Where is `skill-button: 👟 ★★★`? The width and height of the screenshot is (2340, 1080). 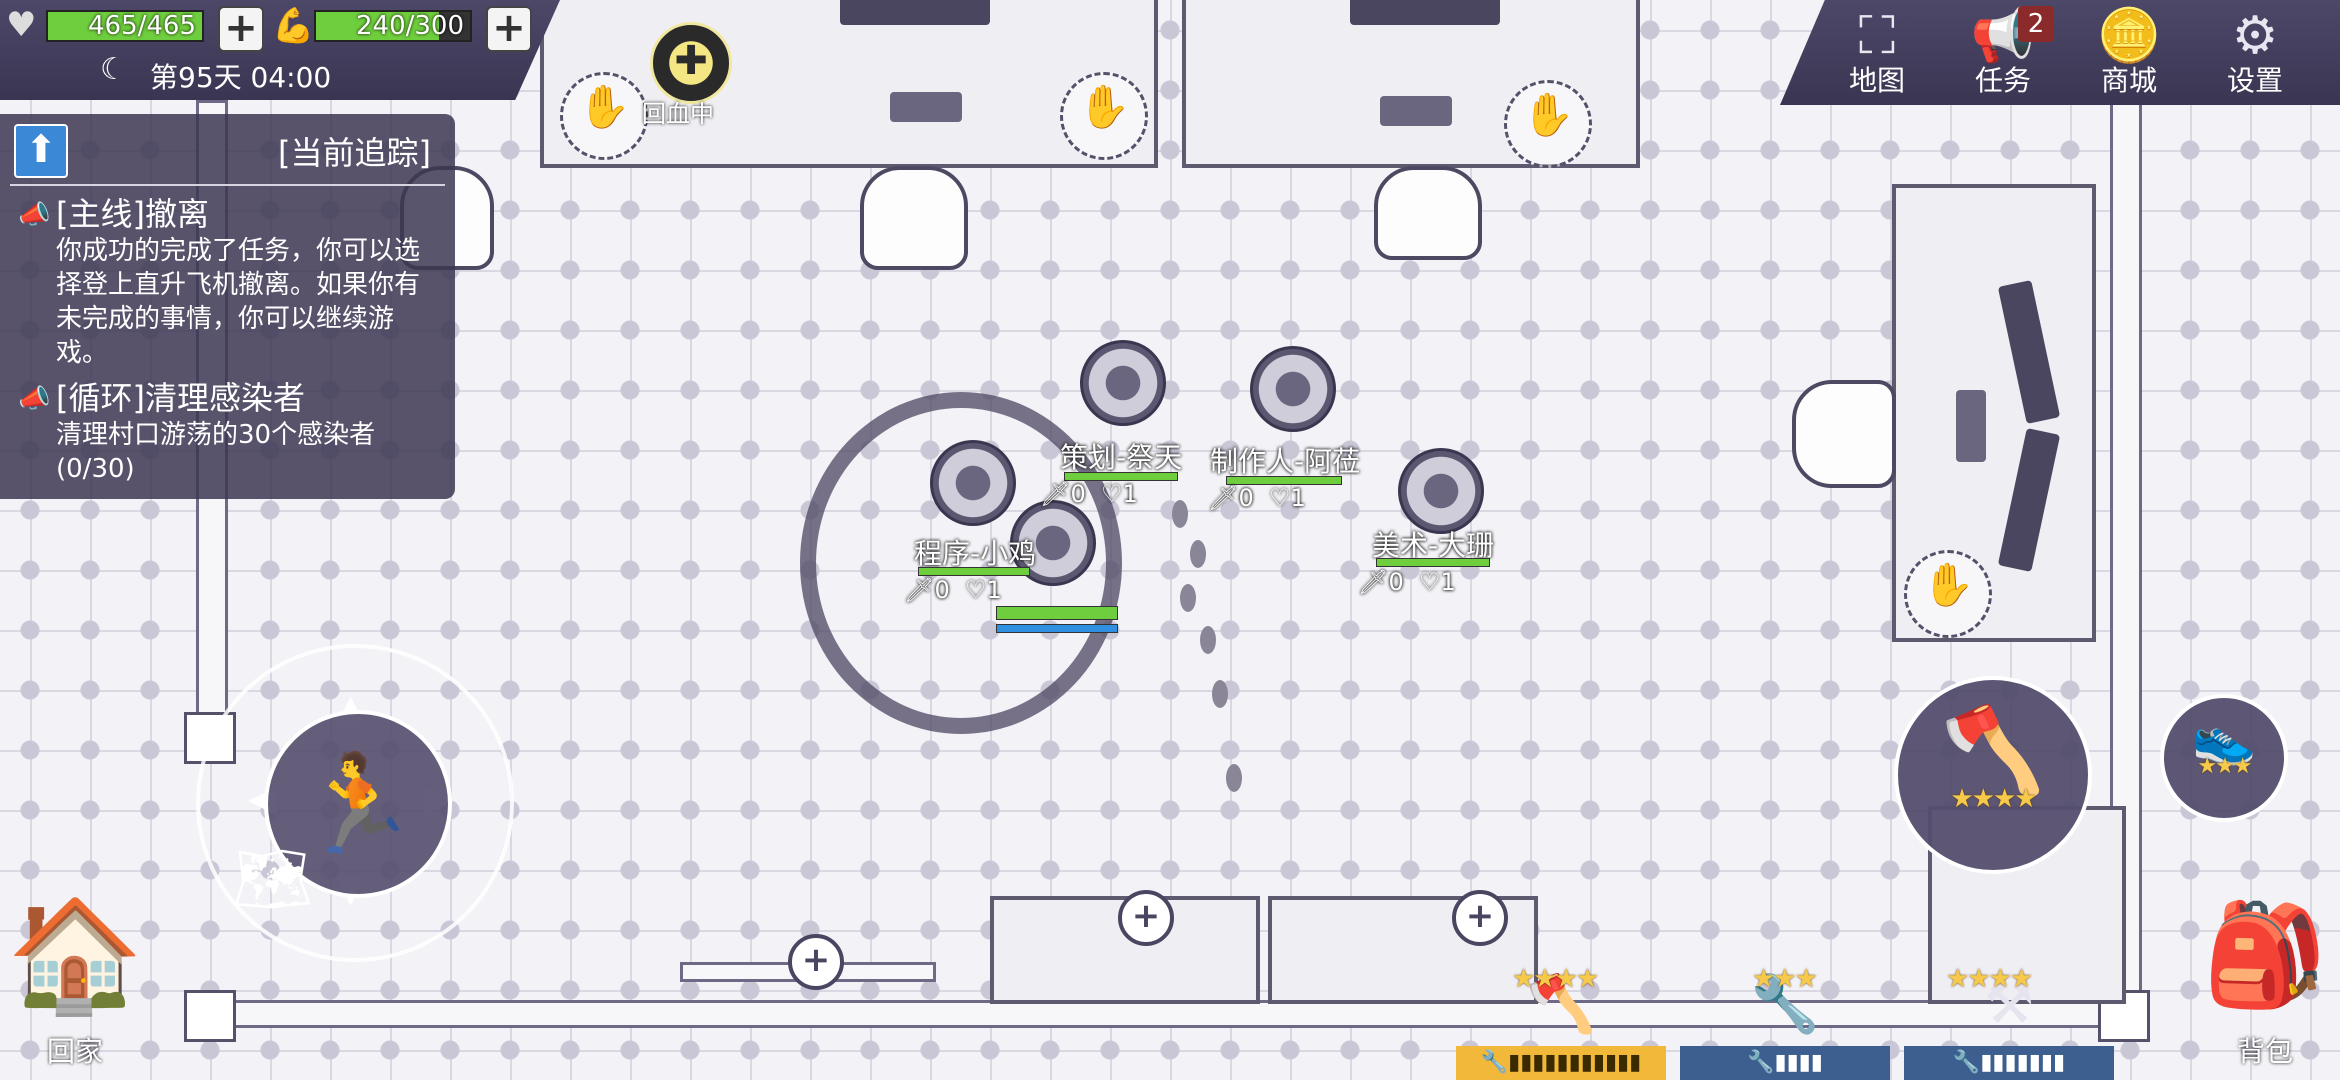
skill-button: 👟 ★★★ is located at coordinates (2224, 758).